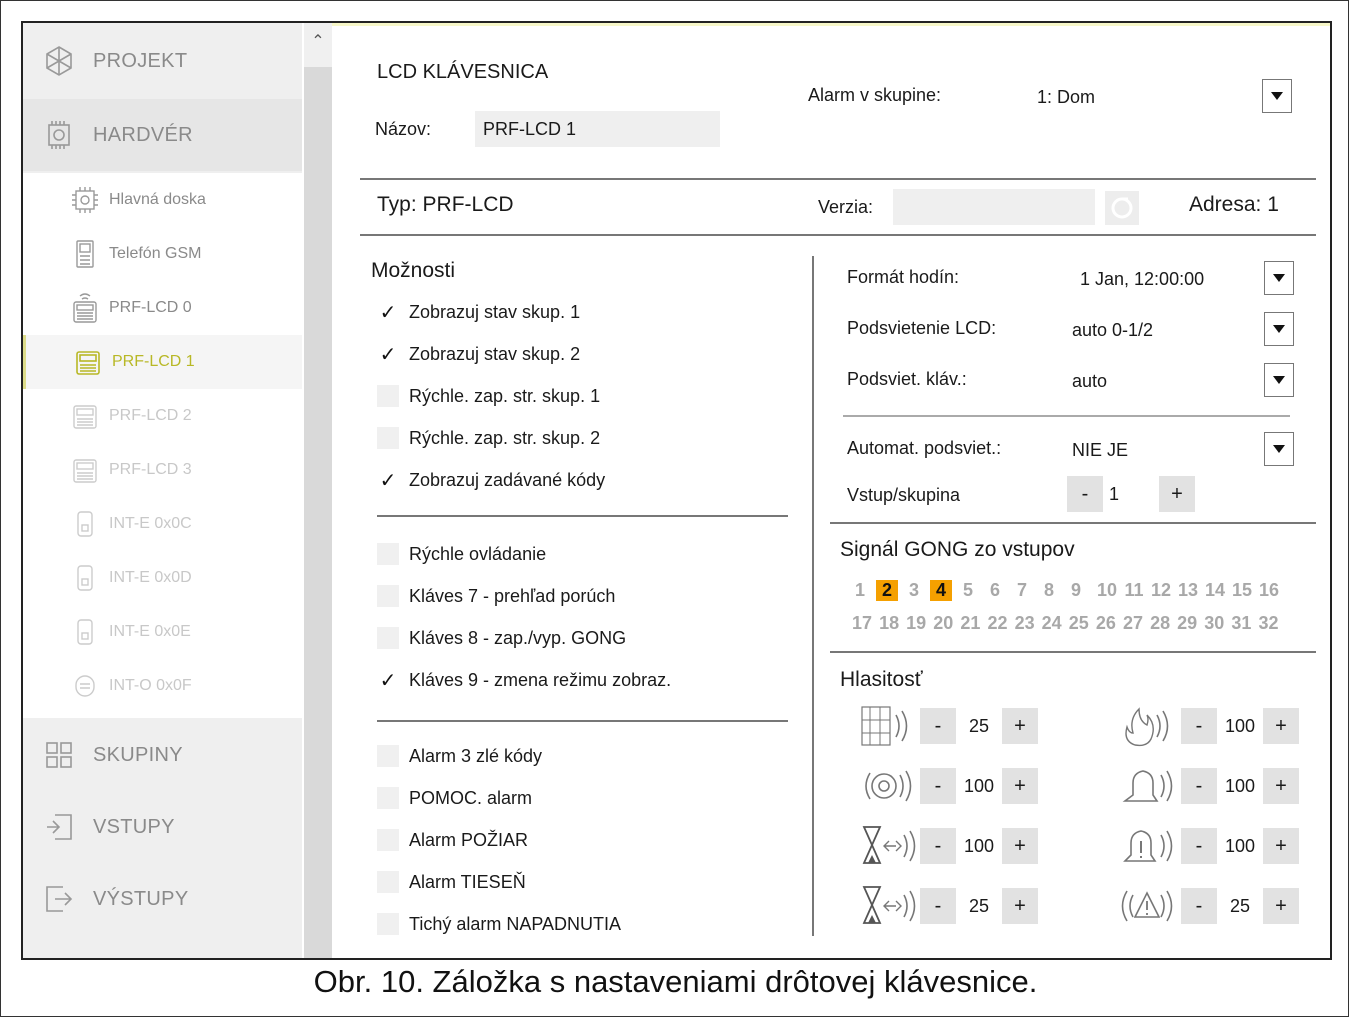 The width and height of the screenshot is (1349, 1017). I want to click on gong-input-number: 5, so click(968, 590).